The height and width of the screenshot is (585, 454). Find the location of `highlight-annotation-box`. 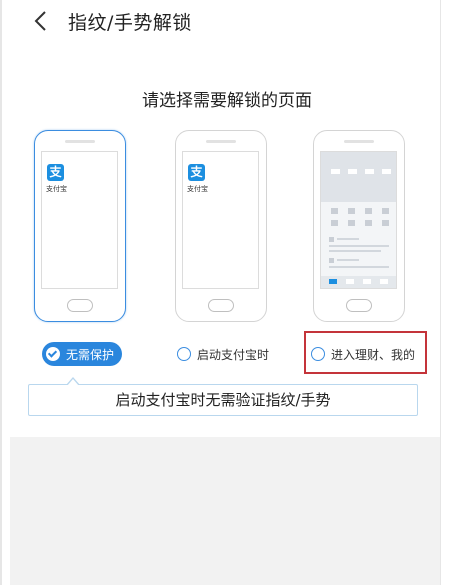

highlight-annotation-box is located at coordinates (365, 352).